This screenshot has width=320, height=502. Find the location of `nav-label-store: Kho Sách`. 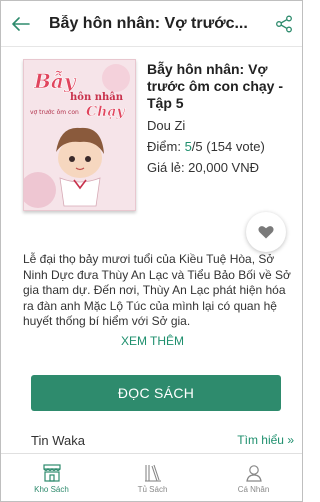

nav-label-store: Kho Sách is located at coordinates (51, 489).